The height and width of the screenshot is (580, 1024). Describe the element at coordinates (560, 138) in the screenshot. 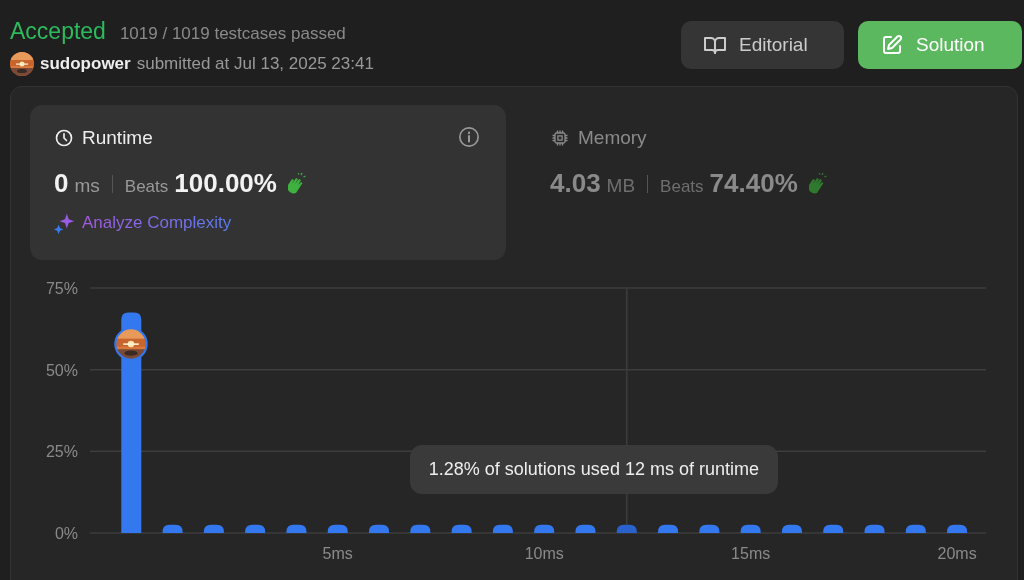

I see `chip-icon` at that location.